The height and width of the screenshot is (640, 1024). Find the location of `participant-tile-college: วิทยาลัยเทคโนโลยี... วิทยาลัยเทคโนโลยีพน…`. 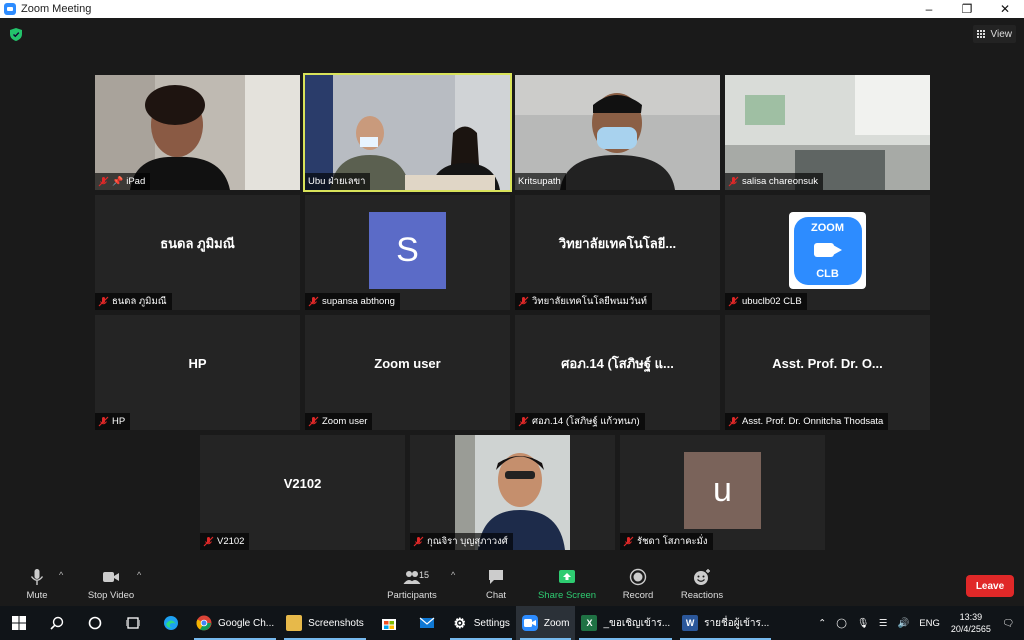

participant-tile-college: วิทยาลัยเทคโนโลยี... วิทยาลัยเทคโนโลยีพน… is located at coordinates (617, 252).